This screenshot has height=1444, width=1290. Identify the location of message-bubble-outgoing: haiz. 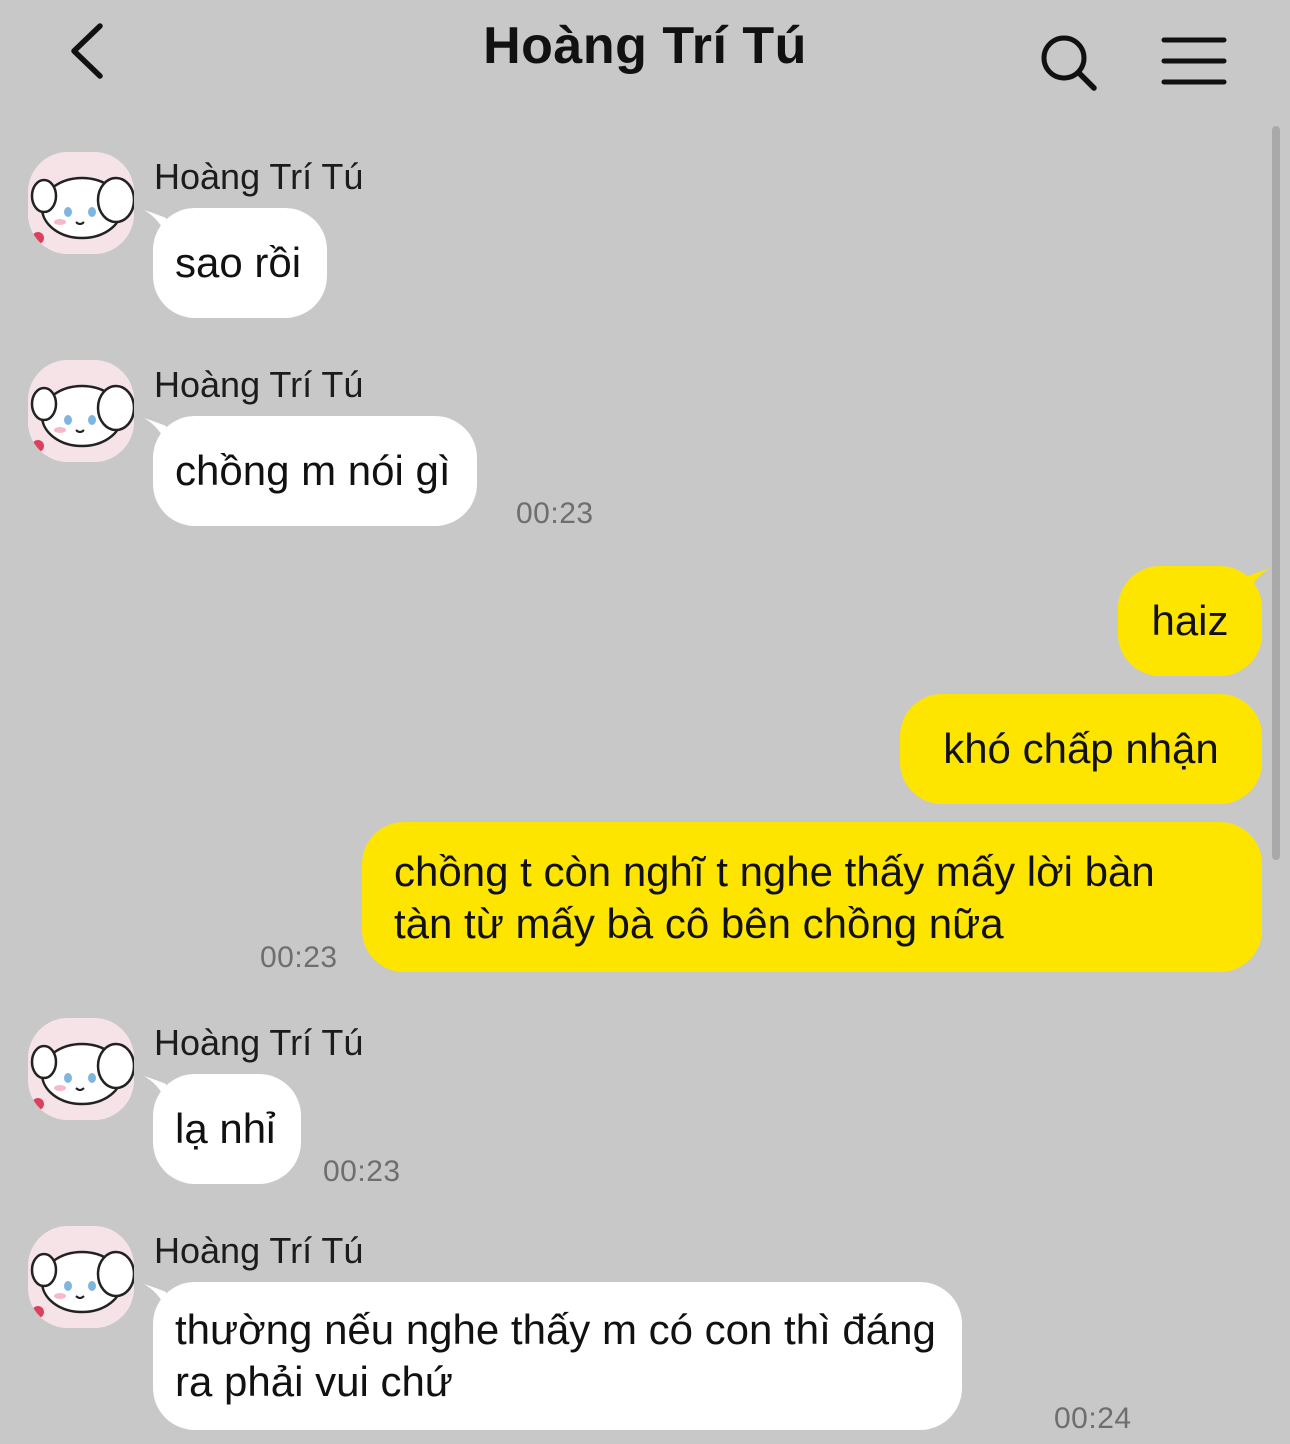
(1190, 621).